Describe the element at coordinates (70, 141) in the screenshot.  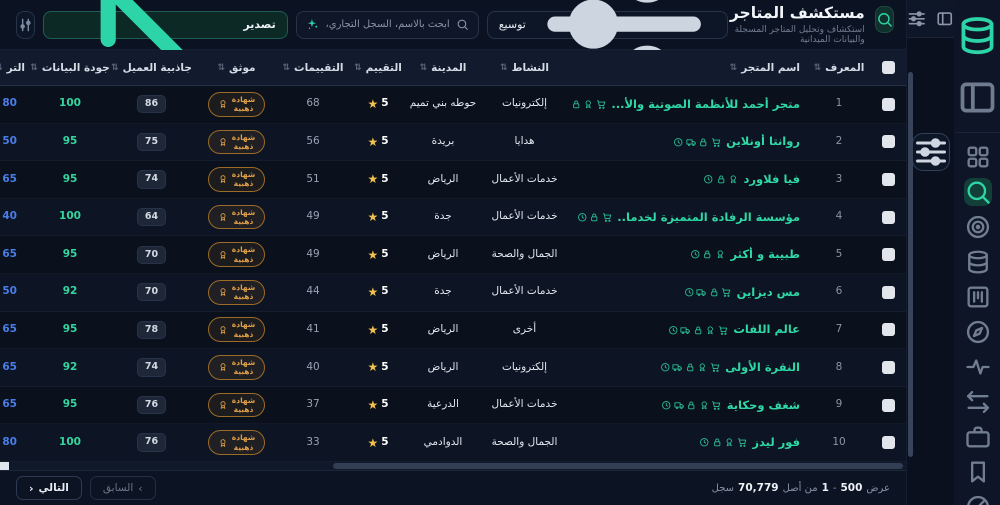
I see `quality-score: 95` at that location.